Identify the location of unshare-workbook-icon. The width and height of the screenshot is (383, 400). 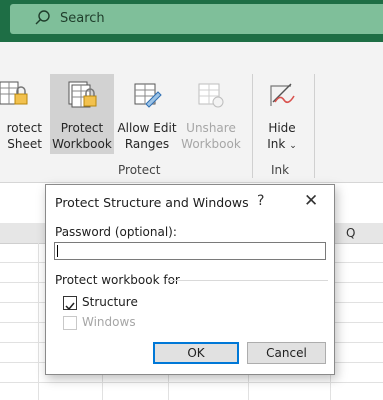
(211, 95).